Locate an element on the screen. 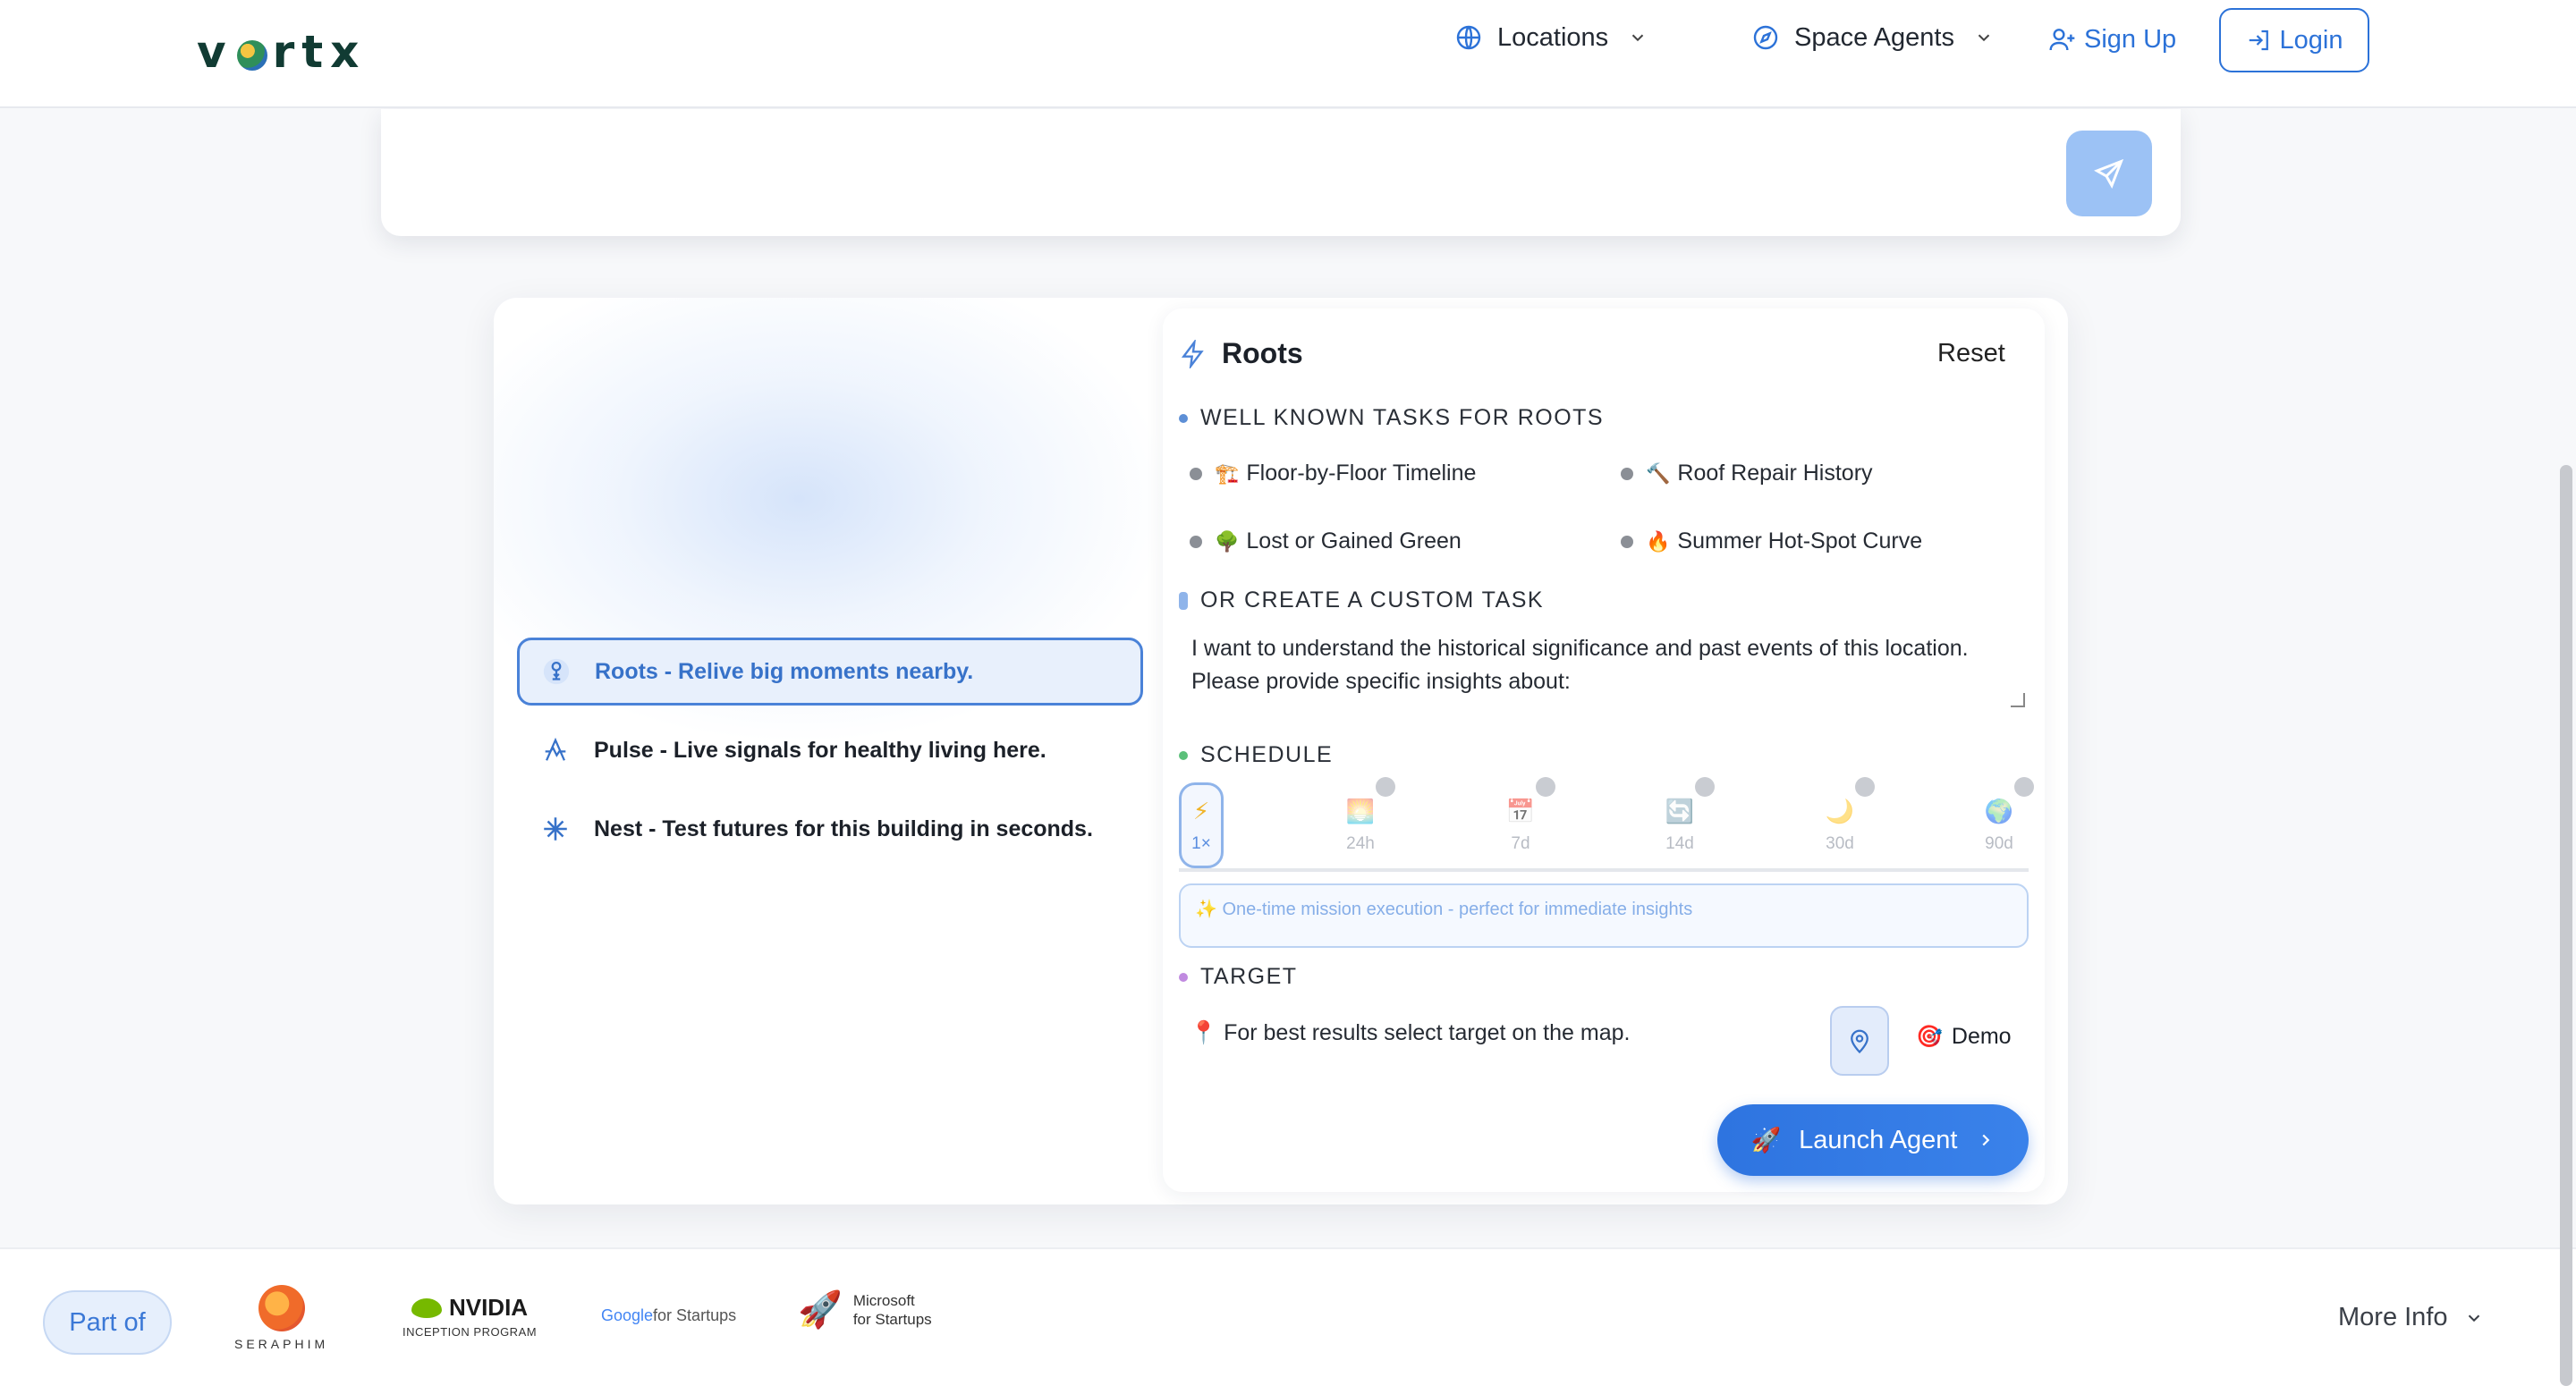 Image resolution: width=2576 pixels, height=1386 pixels. hammer-icon: 🔨 is located at coordinates (1658, 473).